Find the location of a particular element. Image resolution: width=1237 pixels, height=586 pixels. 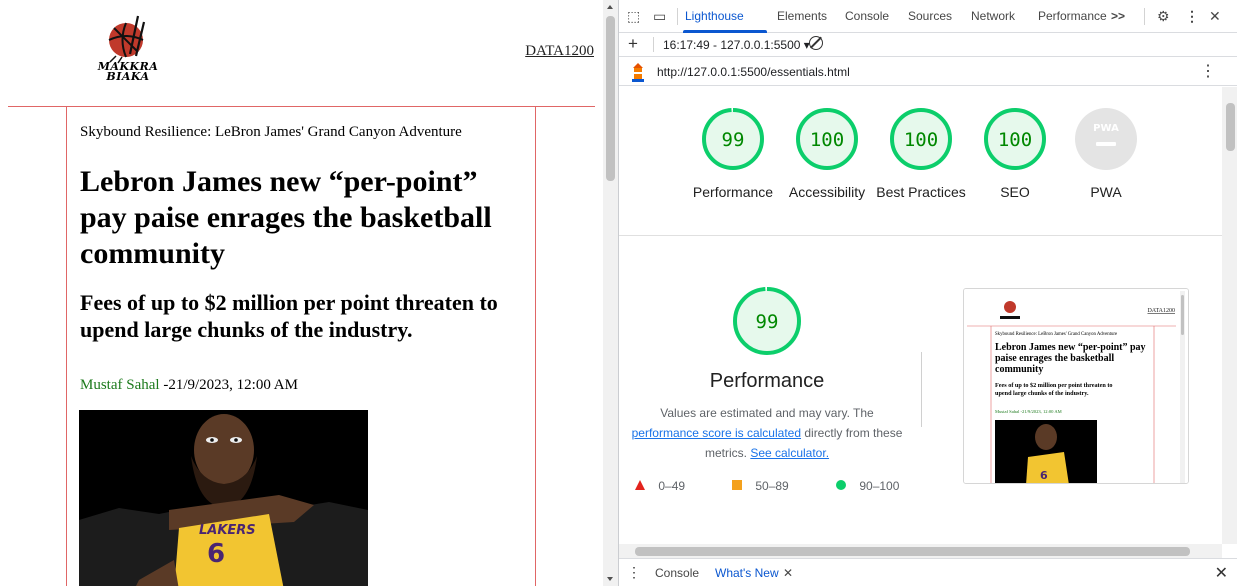

scroll-down-arrow-icon is located at coordinates (610, 579).